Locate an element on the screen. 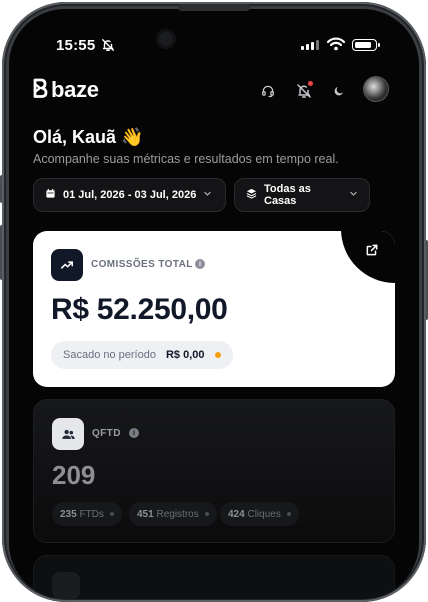  chip-label: Registros is located at coordinates (177, 514).